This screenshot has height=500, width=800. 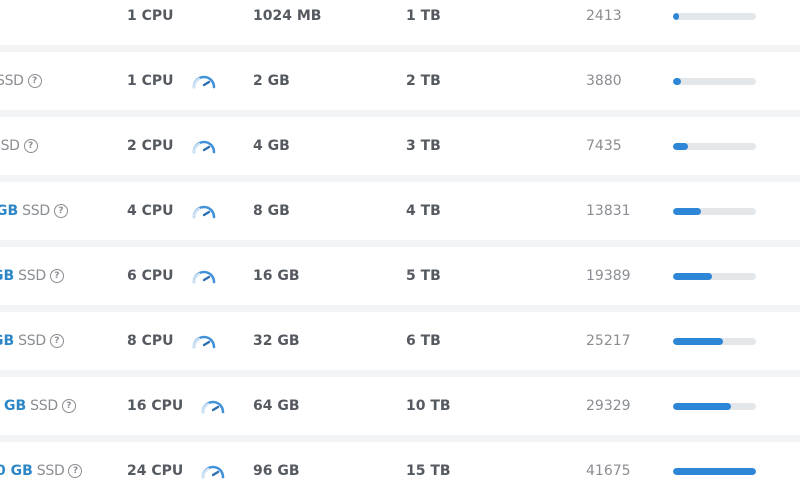 I want to click on ram-value: 16 GB, so click(x=276, y=276).